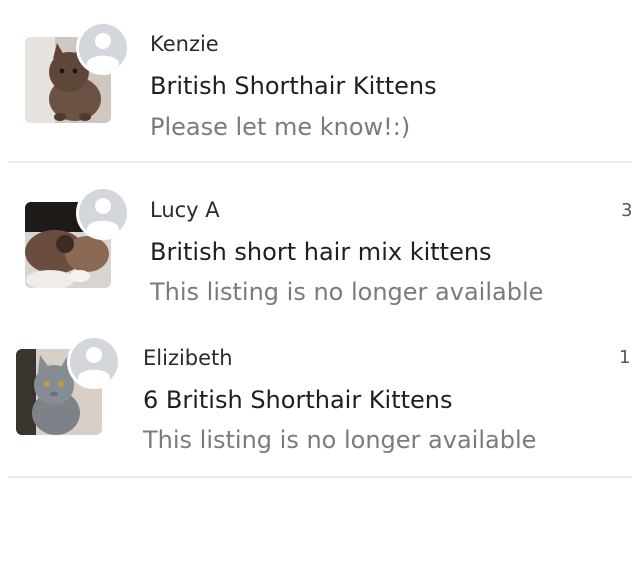 The width and height of the screenshot is (640, 569). I want to click on listing-title: British short hair mix kittens, so click(321, 252).